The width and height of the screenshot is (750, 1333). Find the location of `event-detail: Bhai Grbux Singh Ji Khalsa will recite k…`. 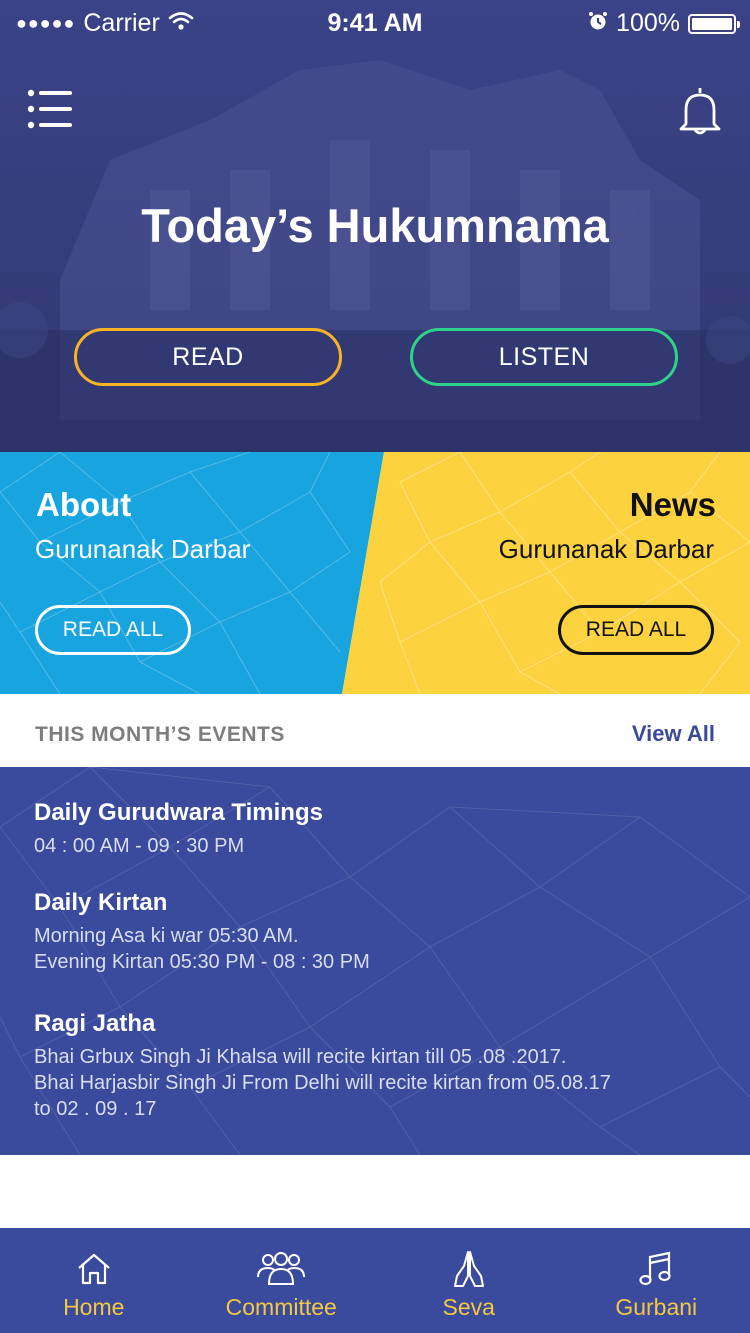

event-detail: Bhai Grbux Singh Ji Khalsa will recite k… is located at coordinates (300, 1057).